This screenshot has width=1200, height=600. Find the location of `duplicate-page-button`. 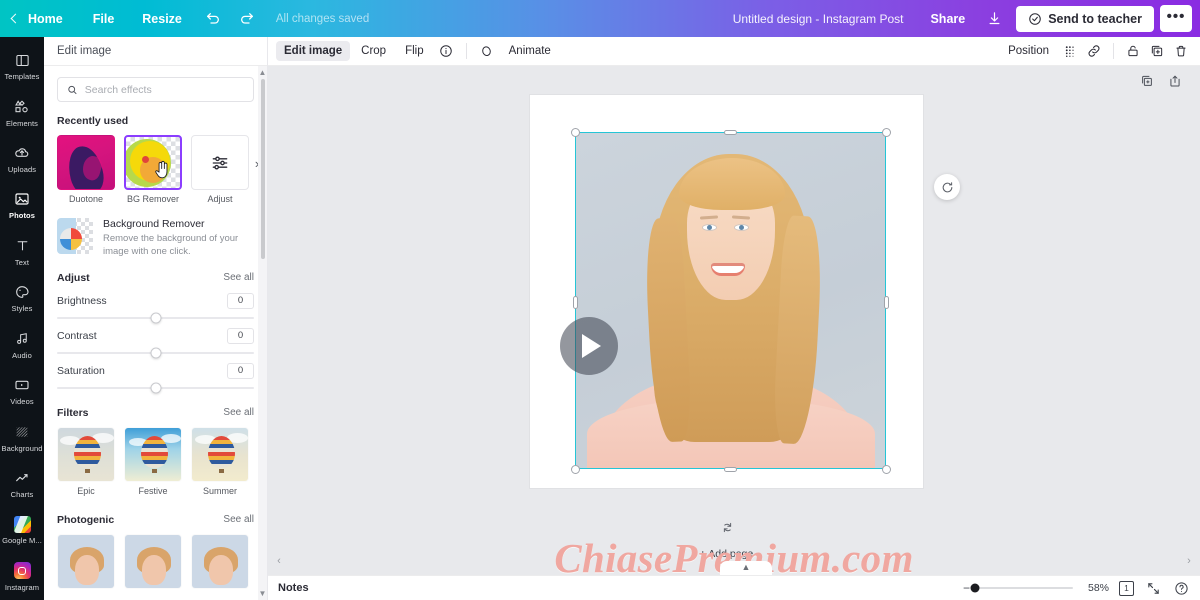

duplicate-page-button is located at coordinates (1147, 83).